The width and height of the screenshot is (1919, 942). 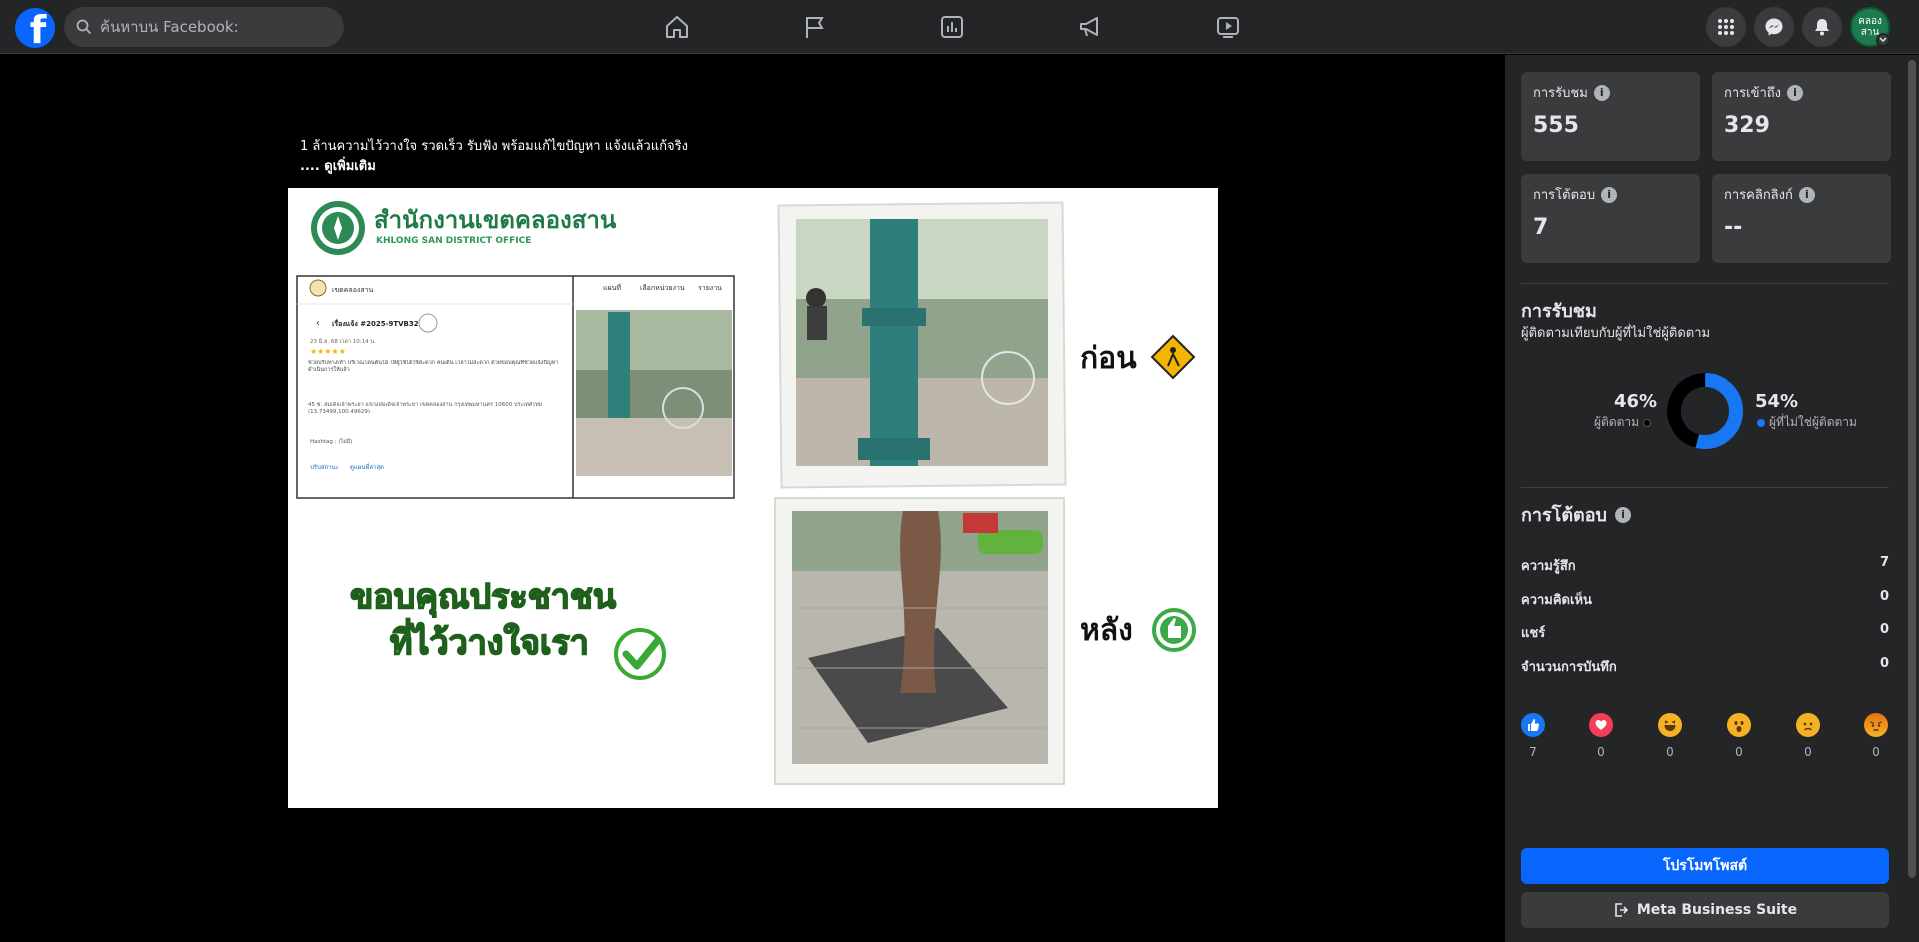 What do you see at coordinates (1705, 411) in the screenshot?
I see `followers-donut-chart` at bounding box center [1705, 411].